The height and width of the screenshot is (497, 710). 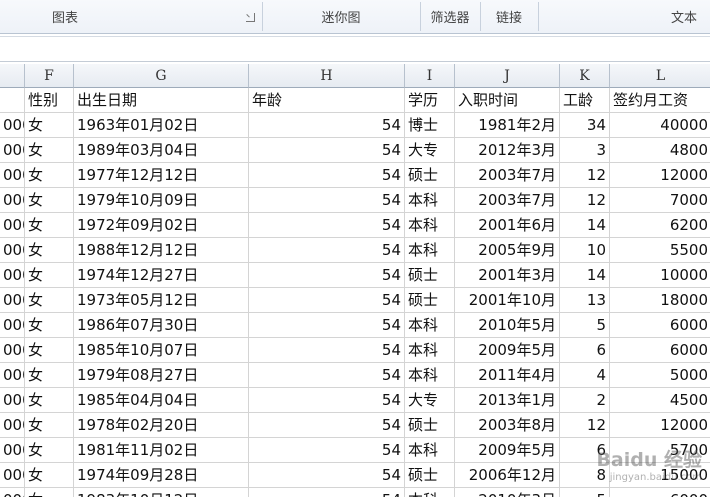 What do you see at coordinates (161, 475) in the screenshot?
I see `cell-g: 1974年09月28日` at bounding box center [161, 475].